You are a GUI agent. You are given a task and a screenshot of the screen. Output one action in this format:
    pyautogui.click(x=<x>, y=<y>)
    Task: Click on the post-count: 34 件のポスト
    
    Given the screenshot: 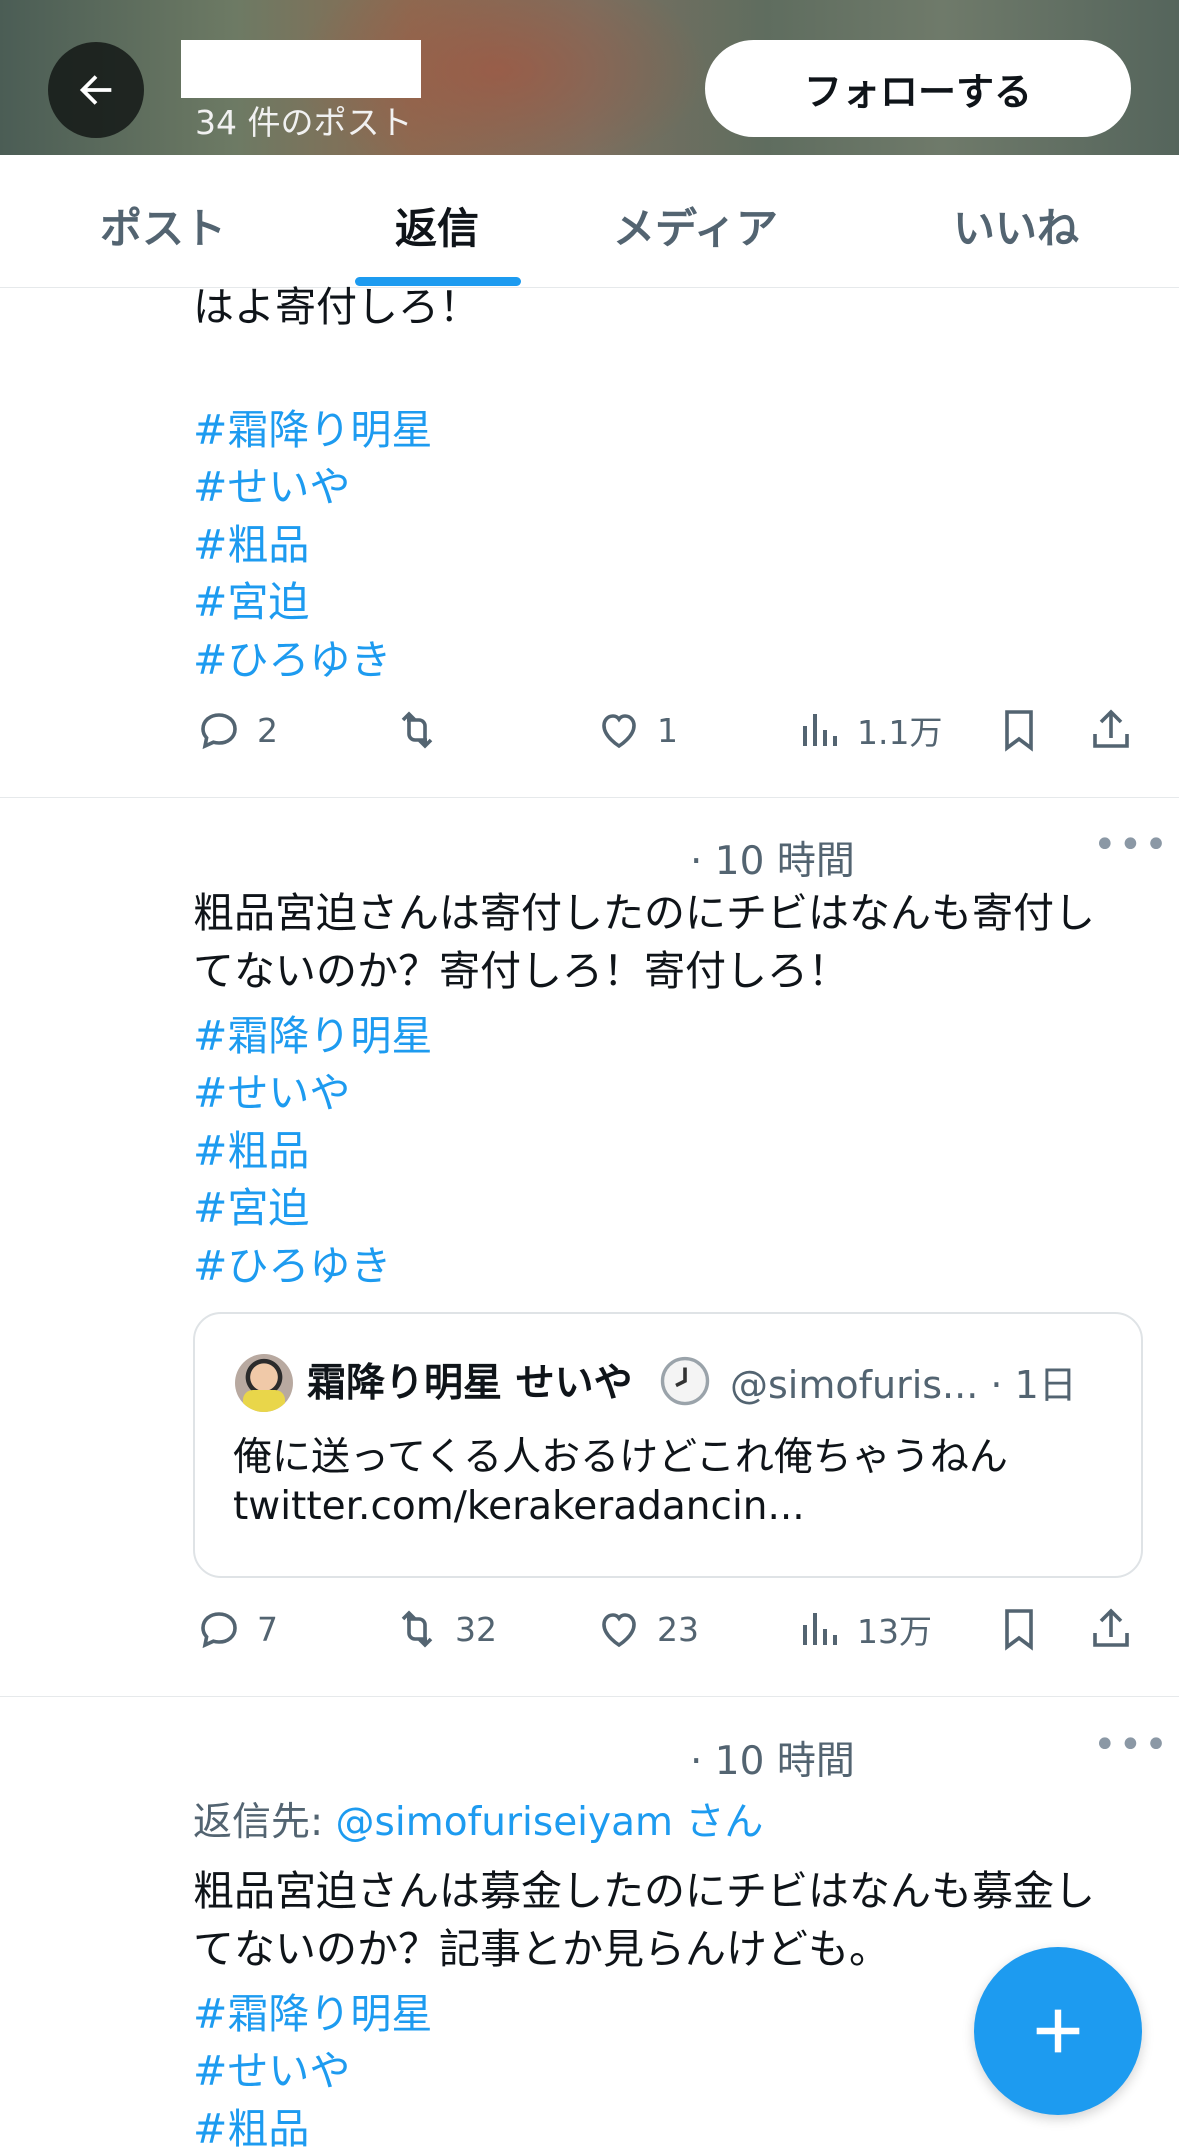 What is the action you would take?
    pyautogui.click(x=304, y=122)
    